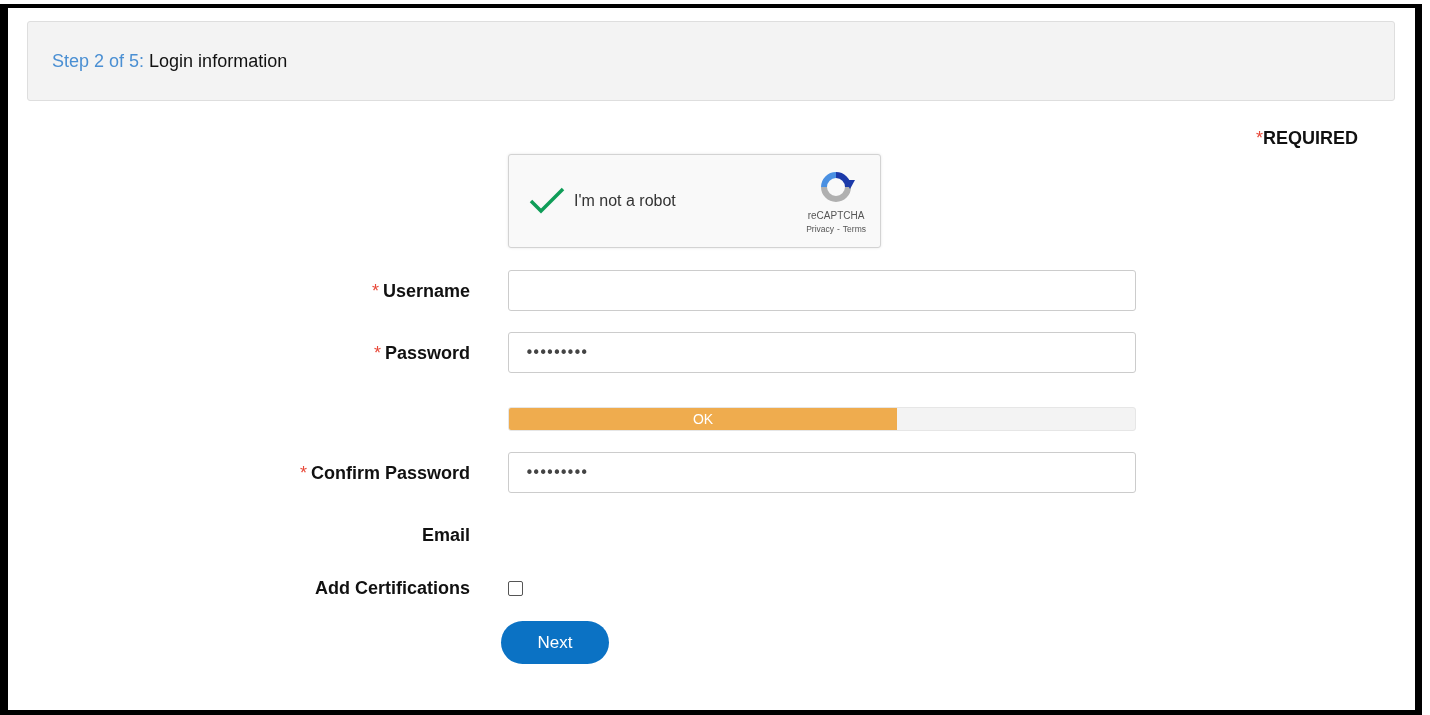 The height and width of the screenshot is (715, 1430). I want to click on section-title: Login information, so click(218, 61).